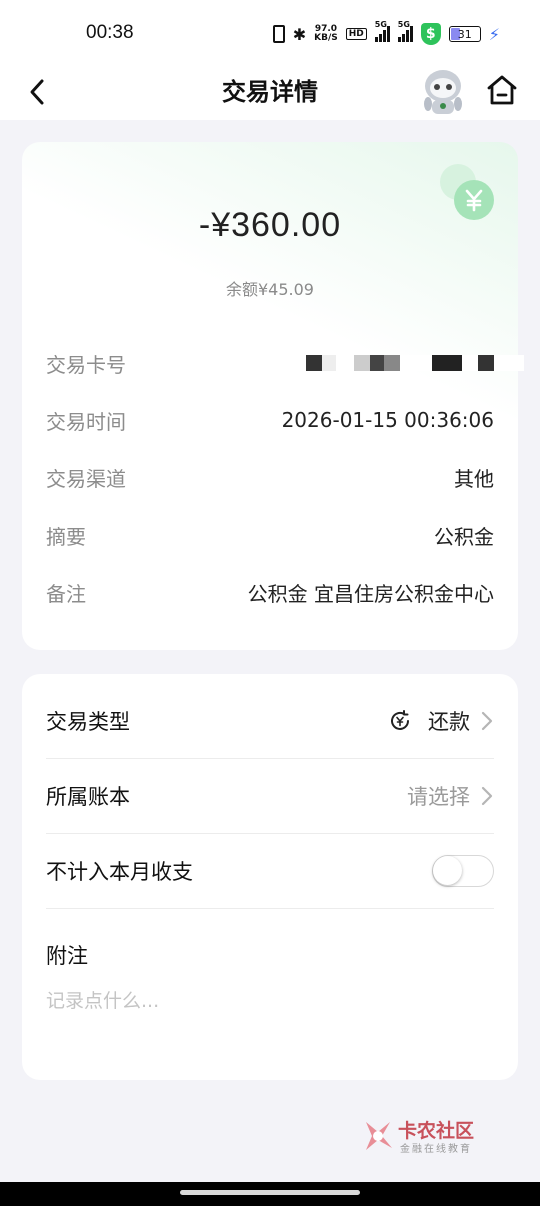 Image resolution: width=540 pixels, height=1206 pixels. I want to click on info-value: 2026-01-15 00:36:06, so click(387, 420).